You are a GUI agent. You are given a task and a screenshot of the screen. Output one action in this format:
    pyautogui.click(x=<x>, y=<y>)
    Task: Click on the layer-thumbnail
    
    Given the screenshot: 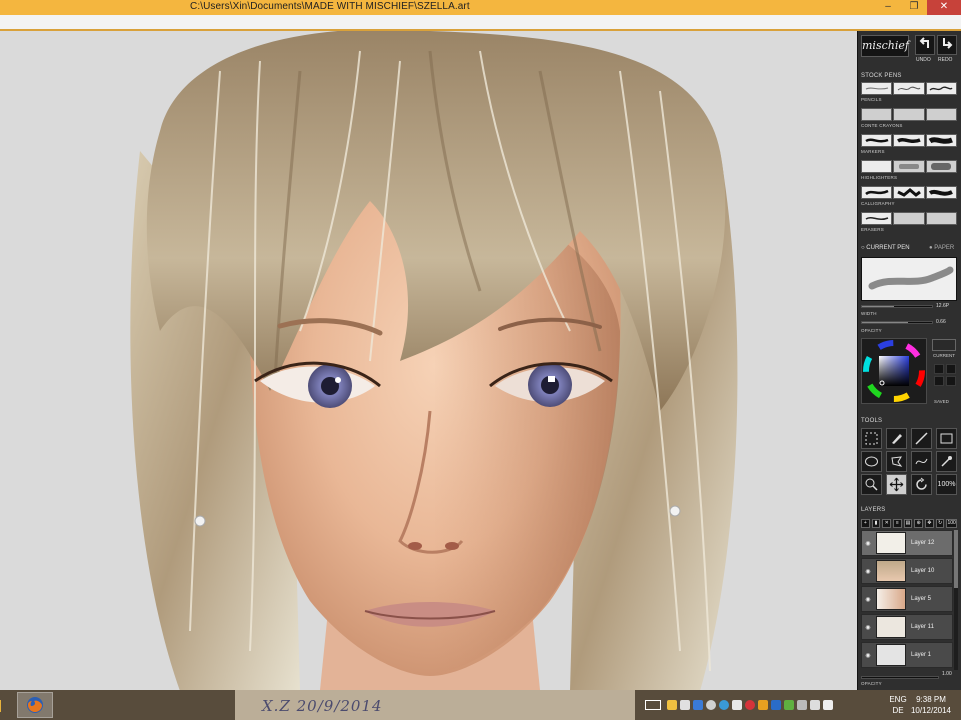 What is the action you would take?
    pyautogui.click(x=891, y=599)
    